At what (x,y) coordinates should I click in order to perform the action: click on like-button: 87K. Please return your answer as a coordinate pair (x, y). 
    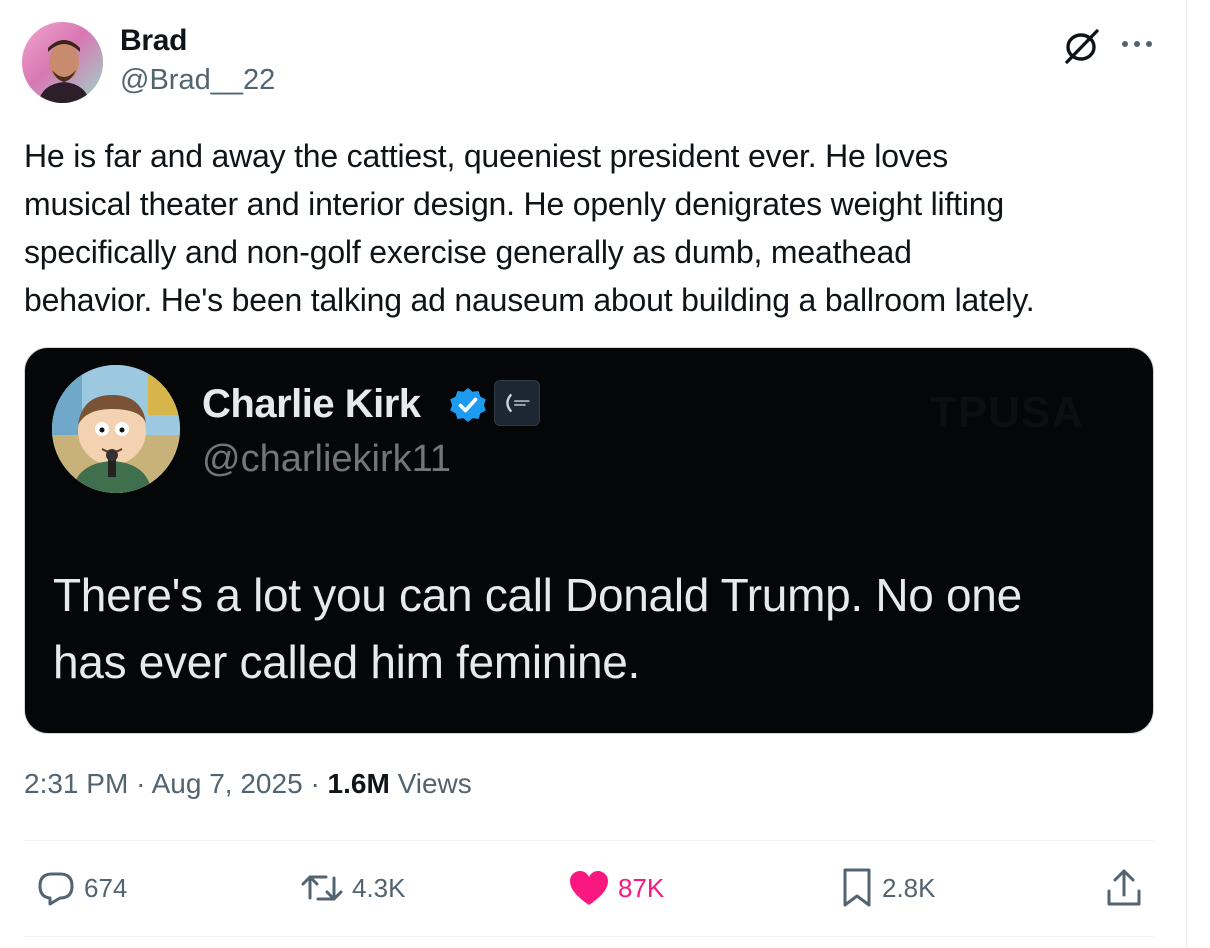
    Looking at the image, I should click on (616, 888).